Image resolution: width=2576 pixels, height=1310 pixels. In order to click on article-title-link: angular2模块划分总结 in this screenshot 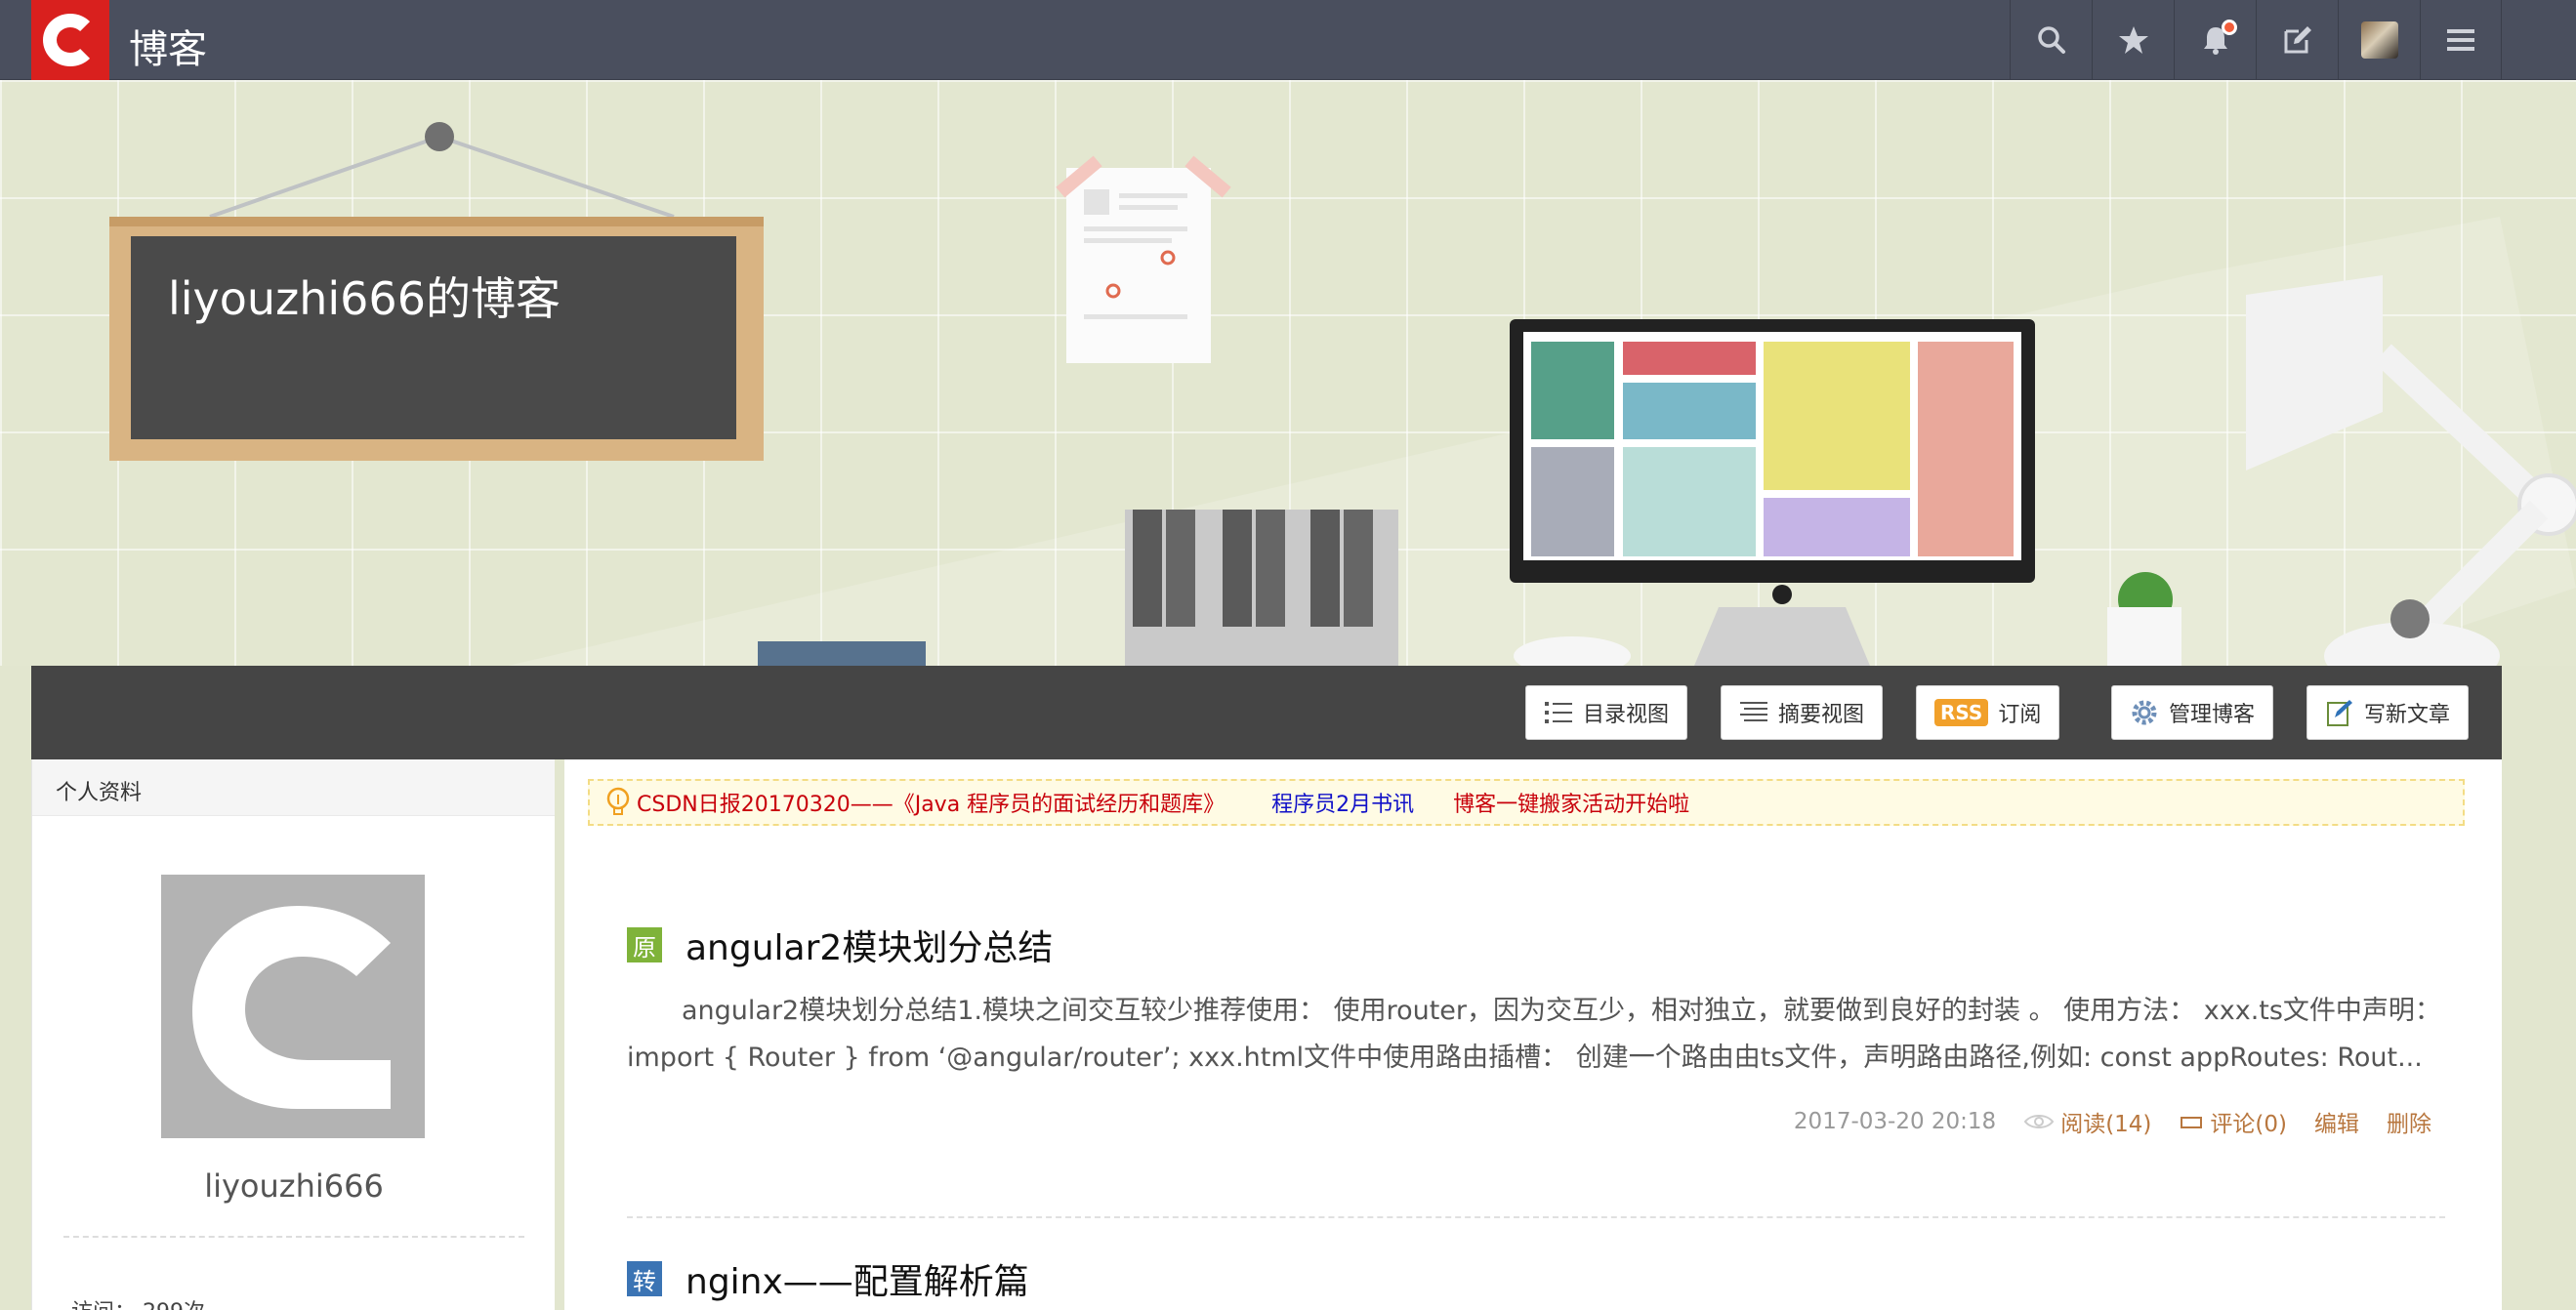, I will do `click(869, 945)`.